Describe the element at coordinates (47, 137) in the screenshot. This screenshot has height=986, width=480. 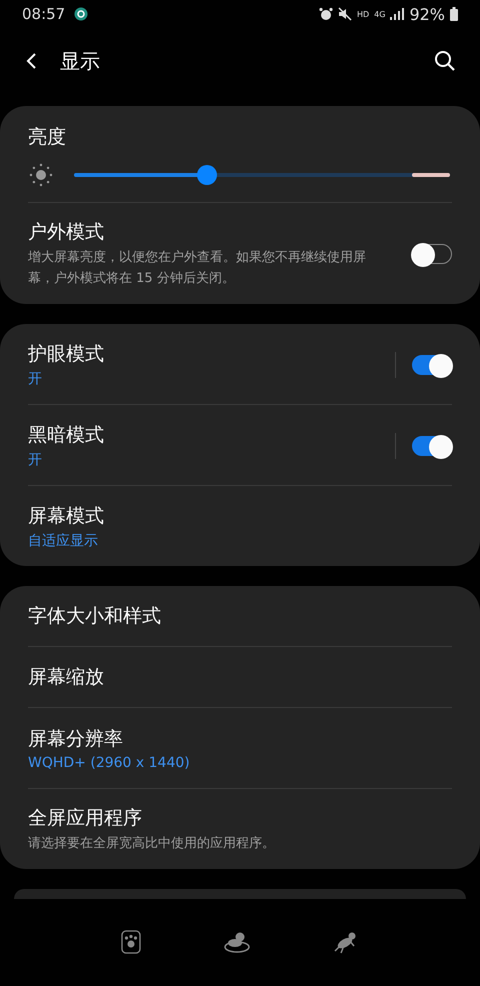
I see `brightness-title: 亮度` at that location.